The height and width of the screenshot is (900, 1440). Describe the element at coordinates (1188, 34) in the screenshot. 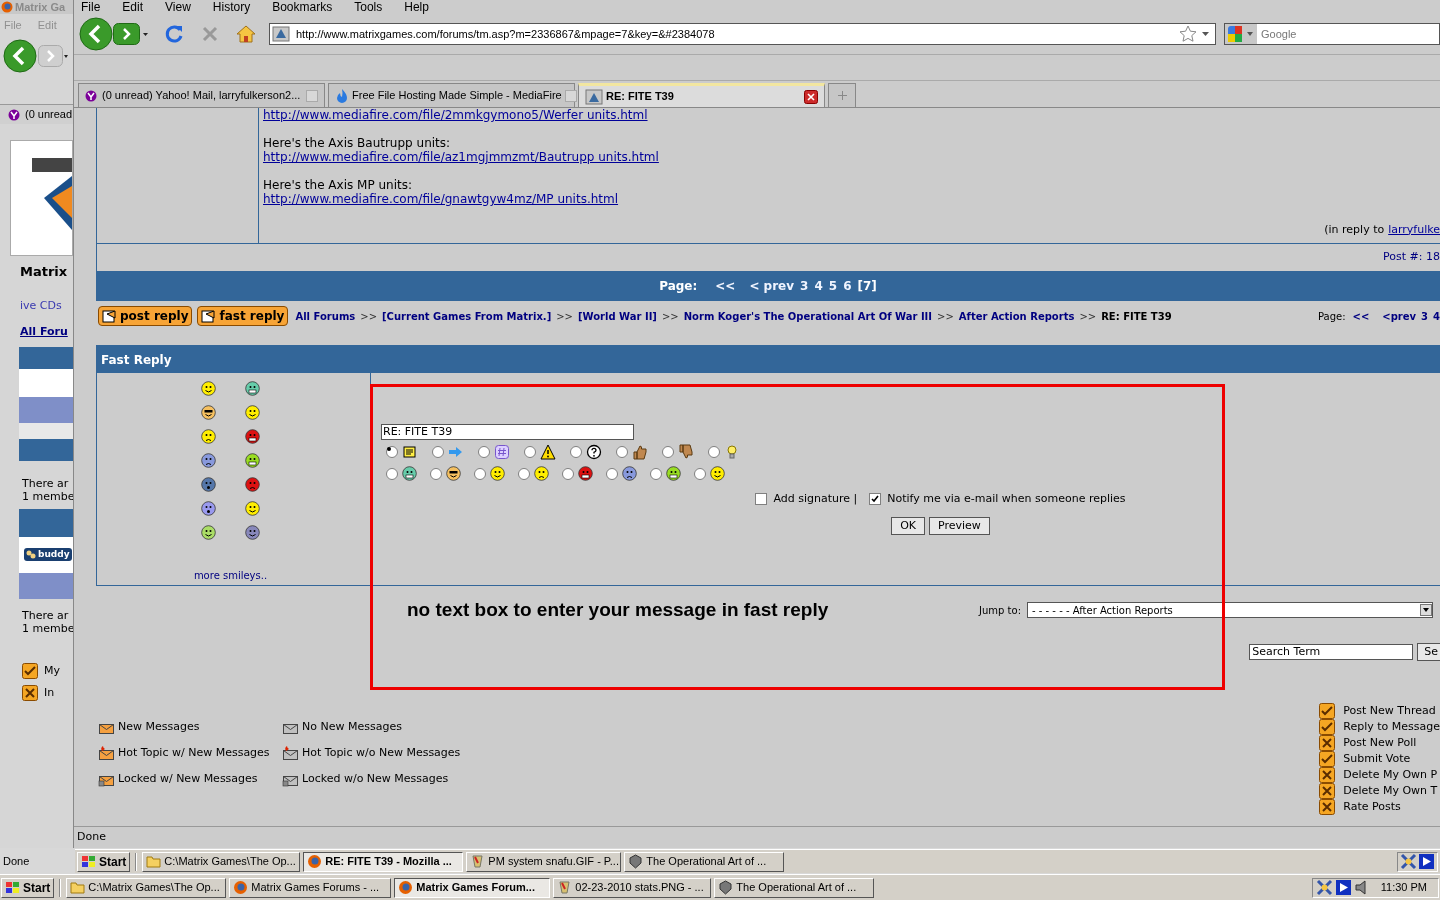

I see `star-icon` at that location.